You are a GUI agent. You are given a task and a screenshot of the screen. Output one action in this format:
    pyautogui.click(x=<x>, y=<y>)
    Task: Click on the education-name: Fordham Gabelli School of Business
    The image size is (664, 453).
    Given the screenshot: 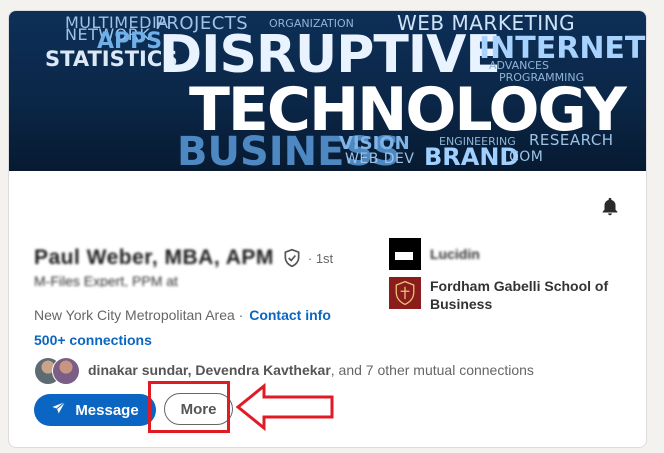 What is the action you would take?
    pyautogui.click(x=519, y=295)
    